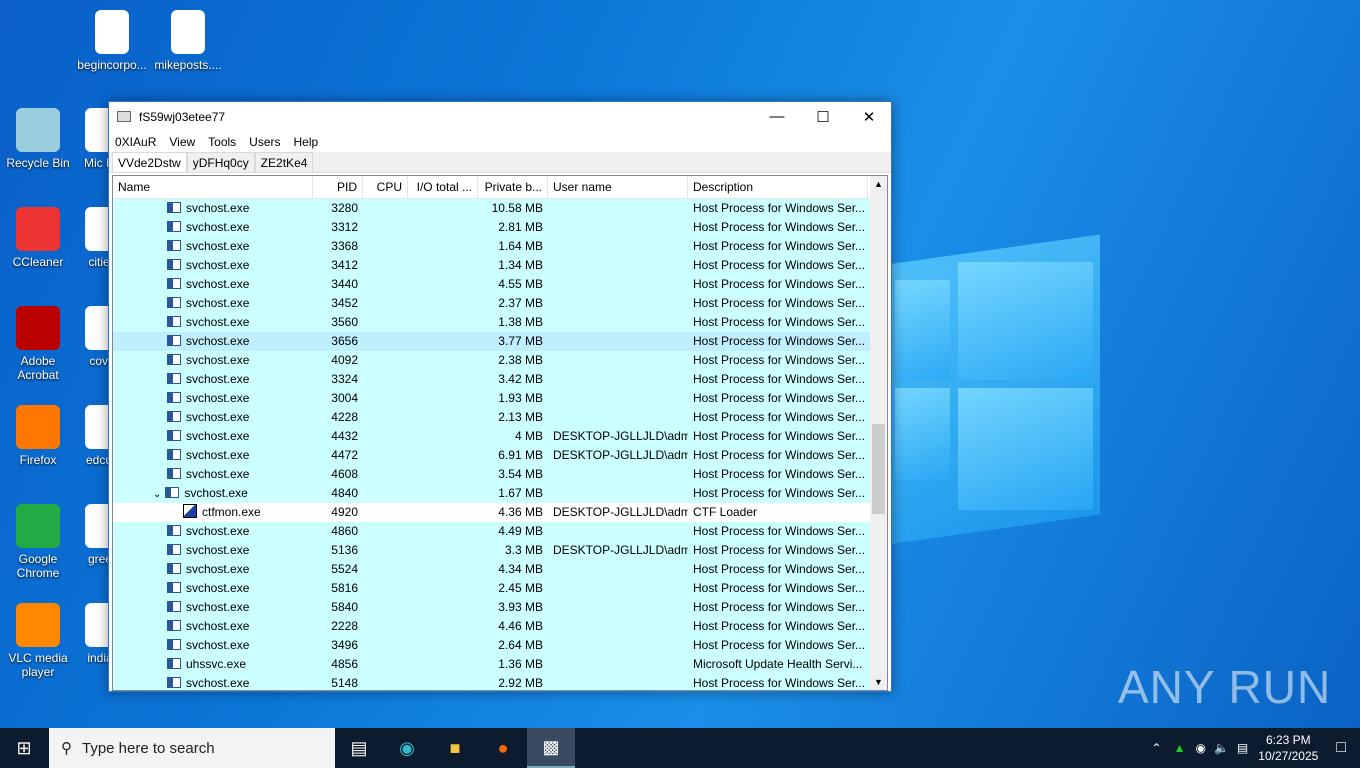 The height and width of the screenshot is (768, 1360). Describe the element at coordinates (306, 142) in the screenshot. I see `menu-item: Help` at that location.